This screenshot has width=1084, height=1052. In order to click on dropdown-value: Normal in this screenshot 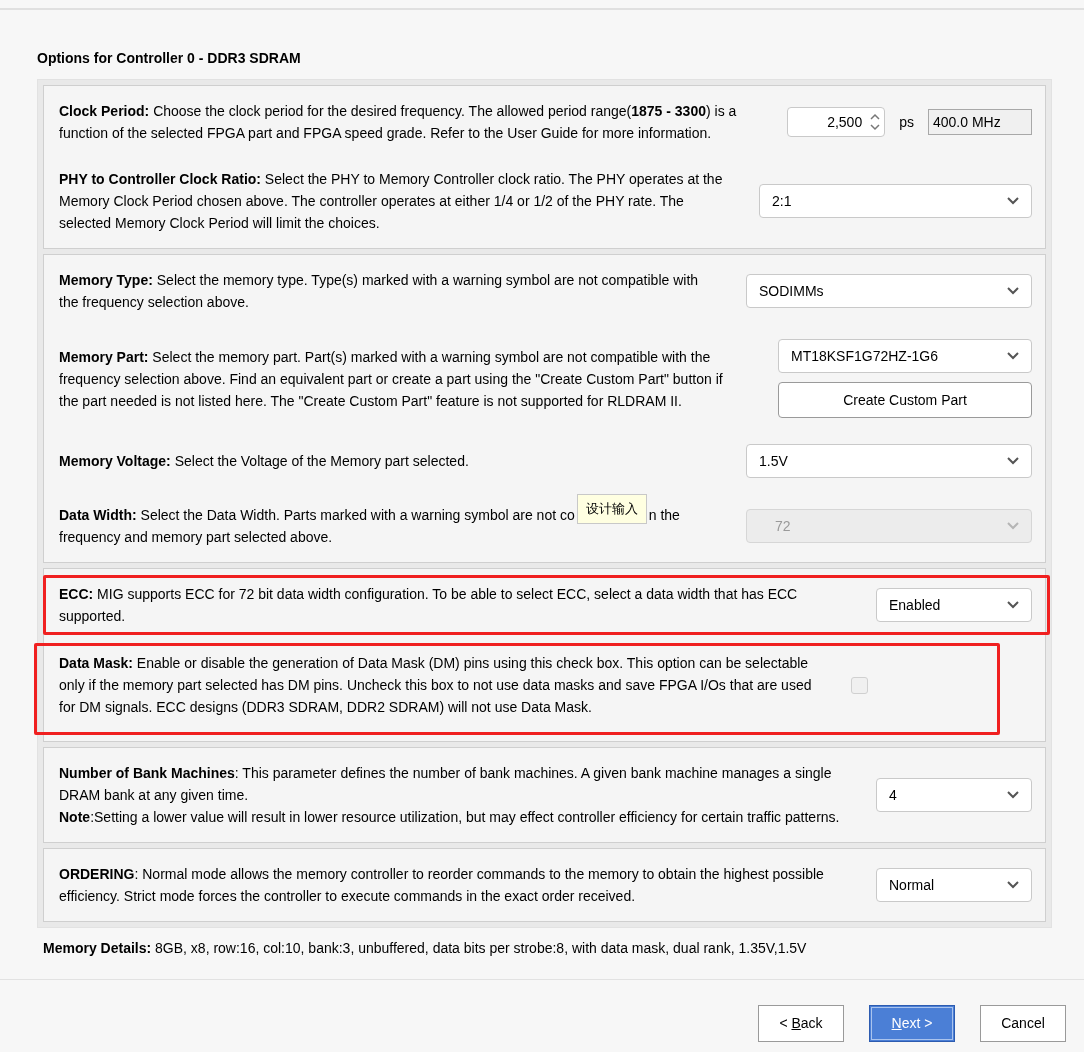, I will do `click(912, 885)`.